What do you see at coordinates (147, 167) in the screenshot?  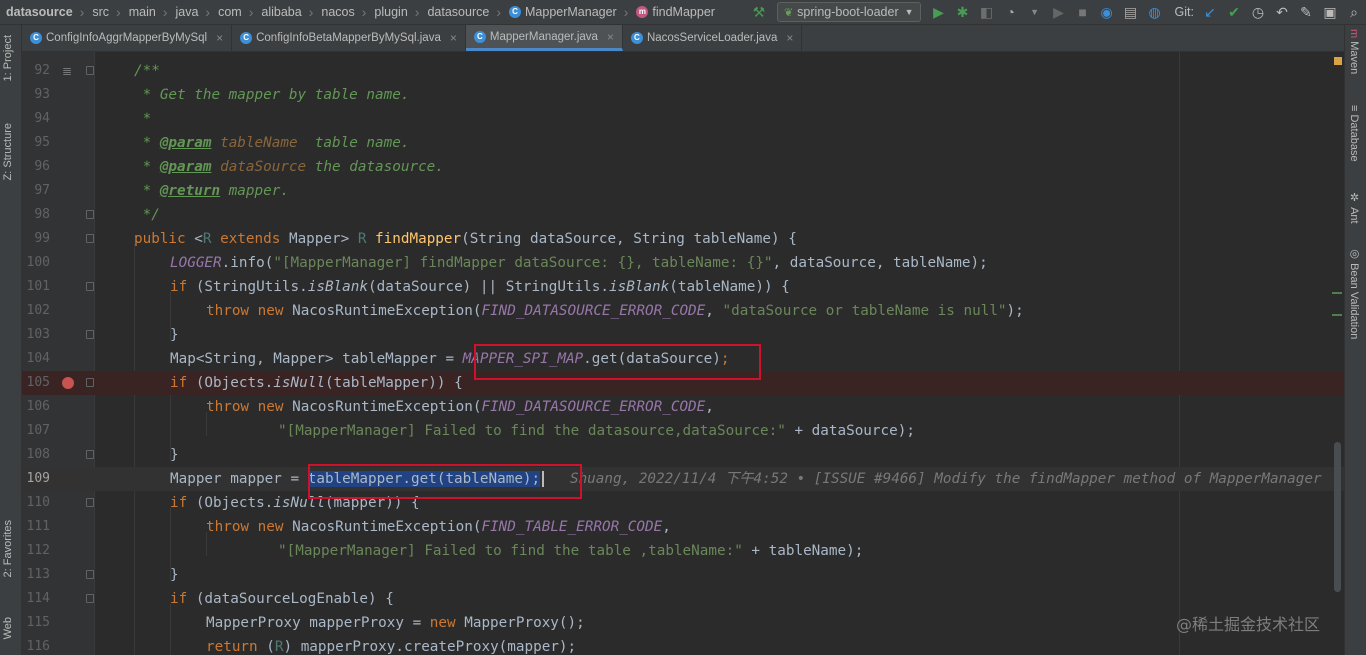 I see `code-token: *` at bounding box center [147, 167].